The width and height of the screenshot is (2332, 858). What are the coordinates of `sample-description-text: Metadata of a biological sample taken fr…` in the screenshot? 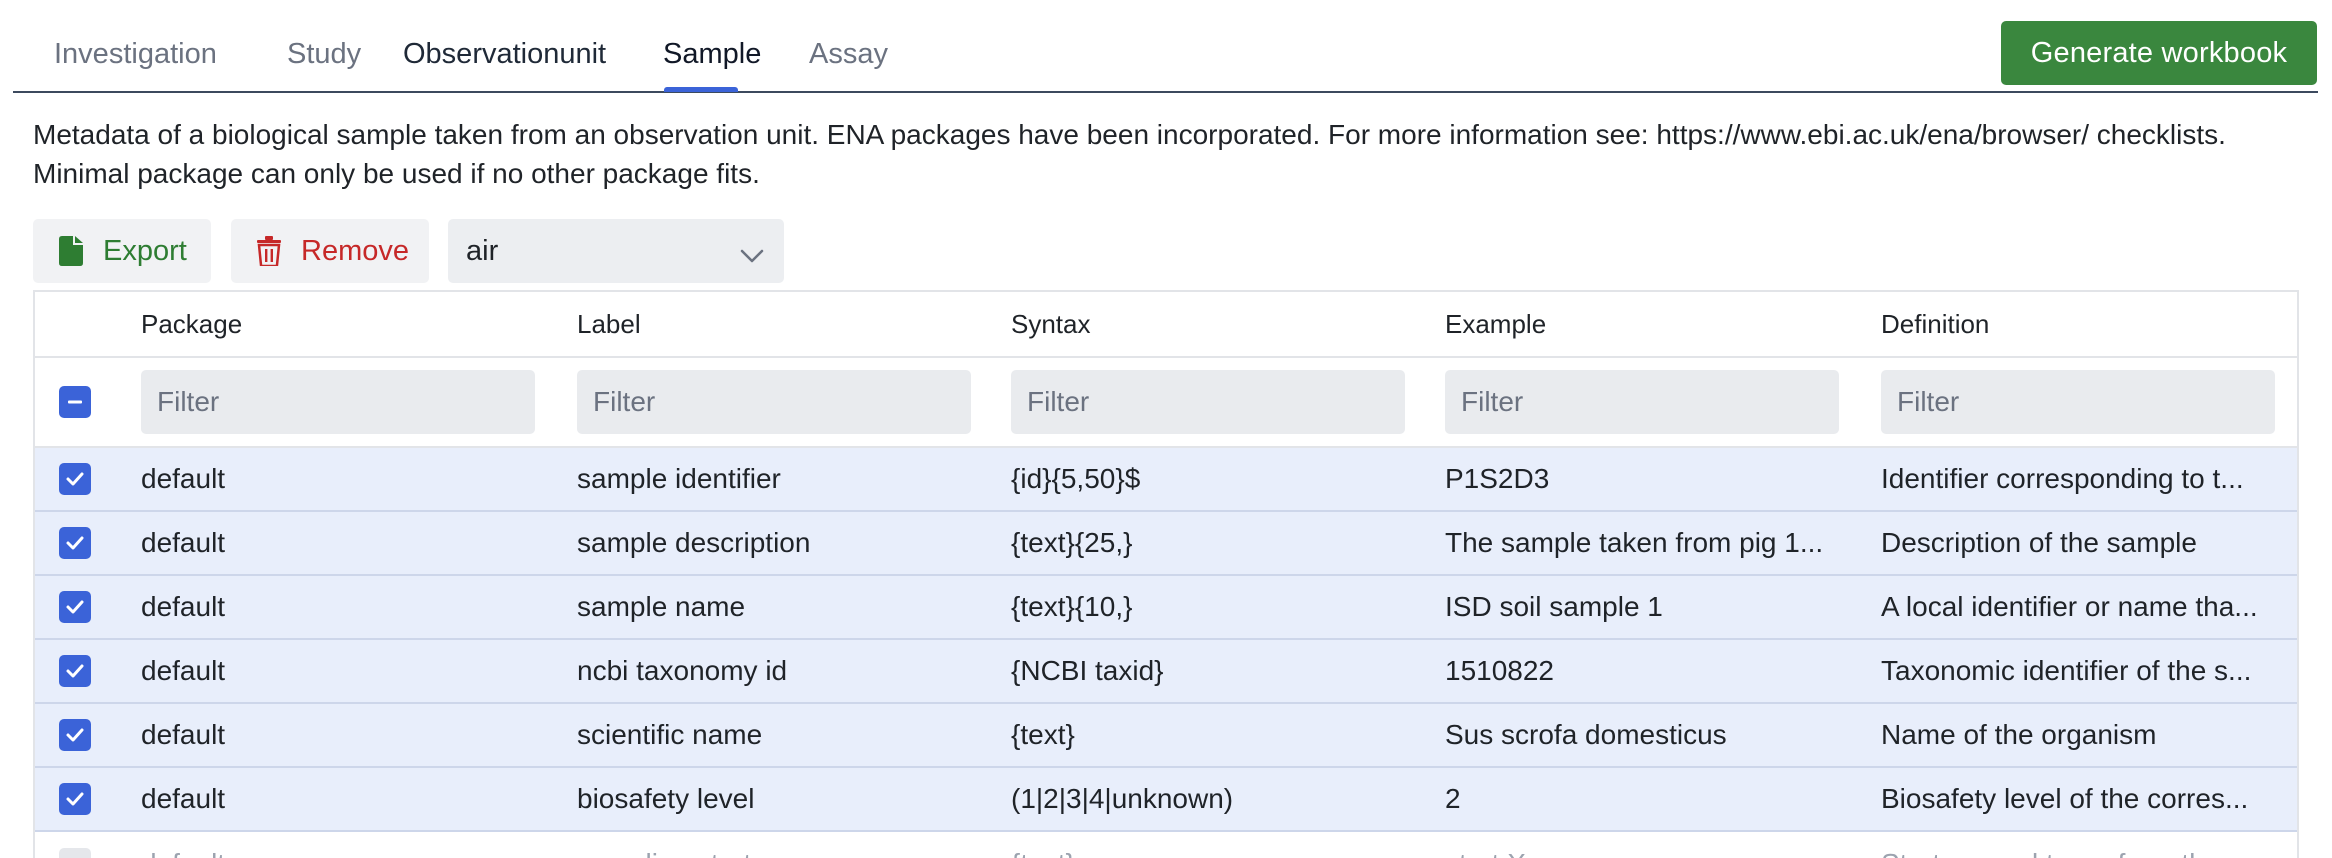 It's located at (1129, 154).